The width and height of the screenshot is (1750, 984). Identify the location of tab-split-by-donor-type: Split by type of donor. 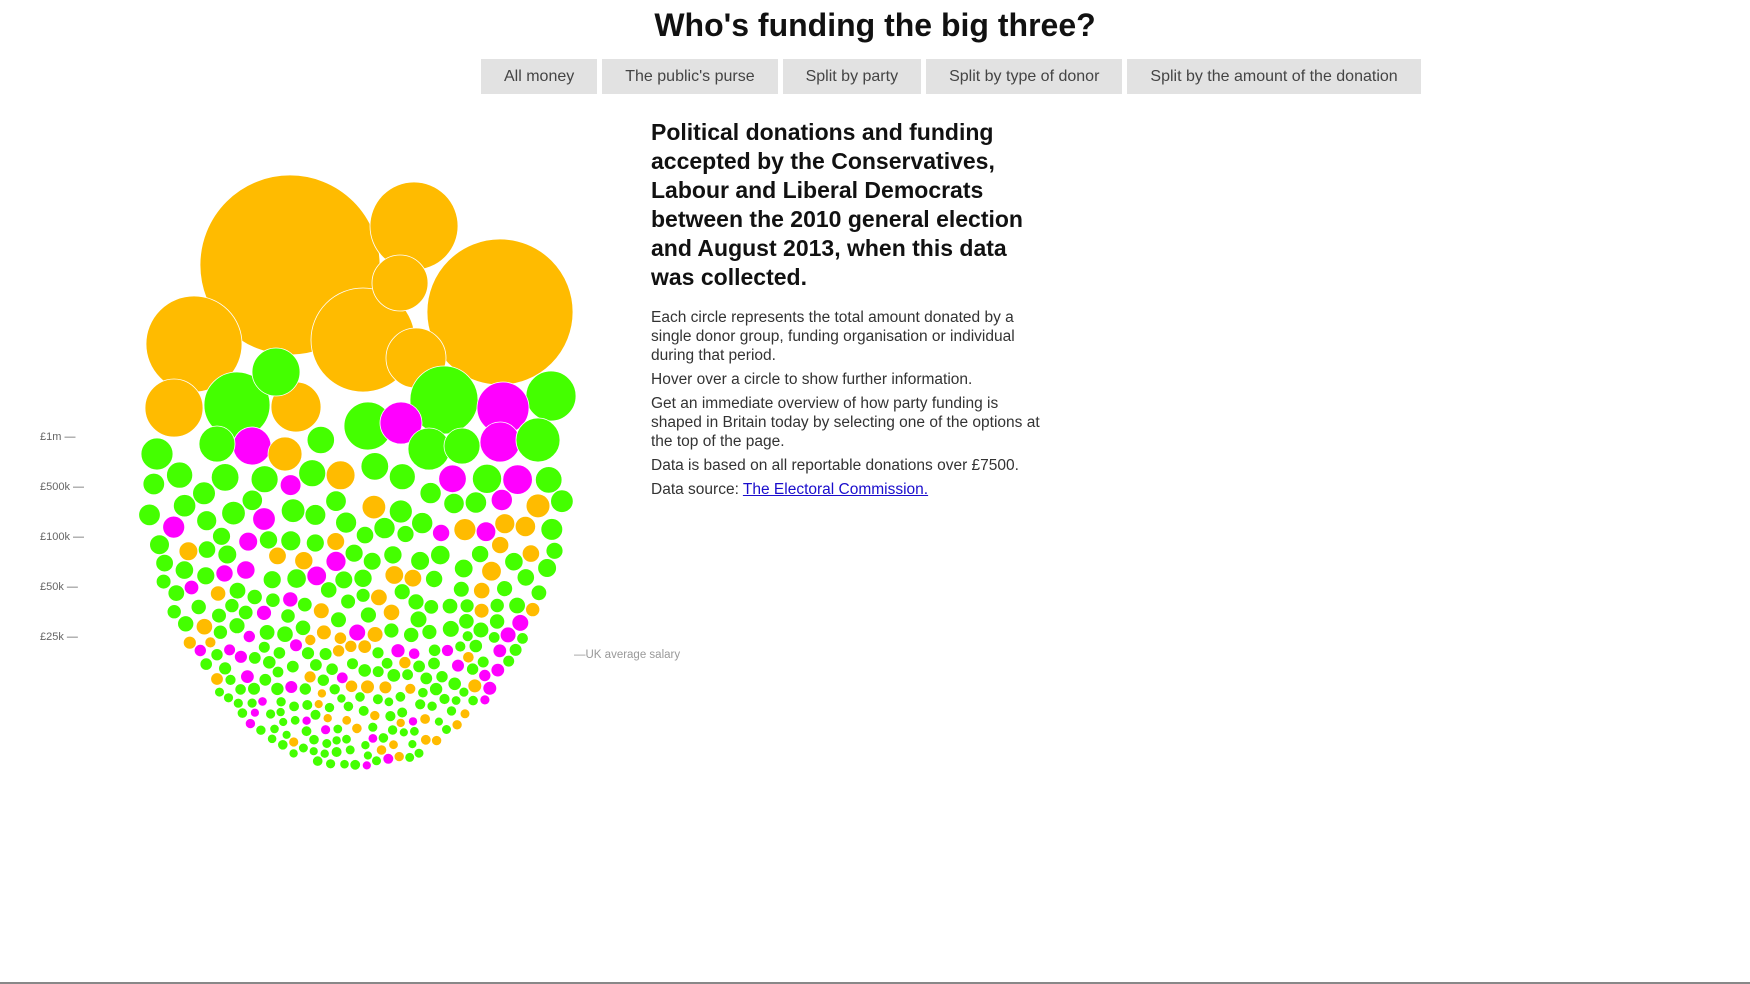
(1024, 76).